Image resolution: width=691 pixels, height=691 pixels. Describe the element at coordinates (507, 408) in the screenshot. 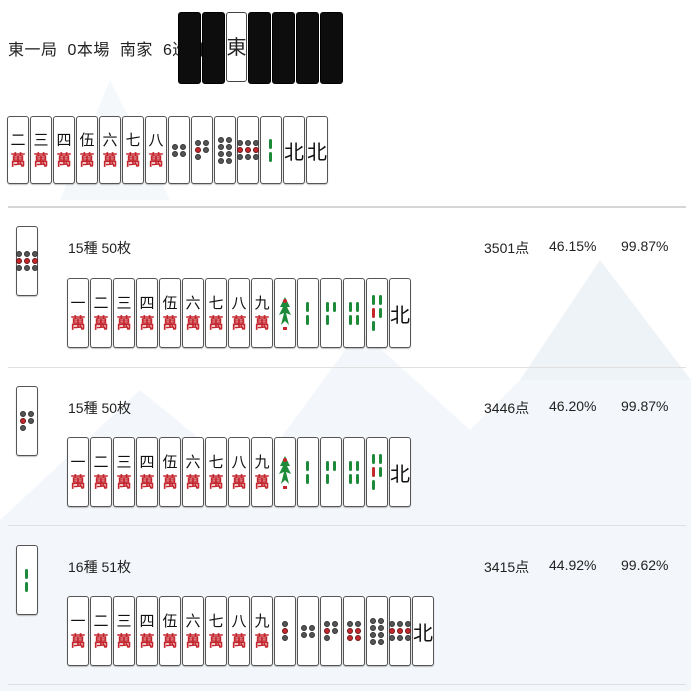

I see `expected-points: 3446点` at that location.